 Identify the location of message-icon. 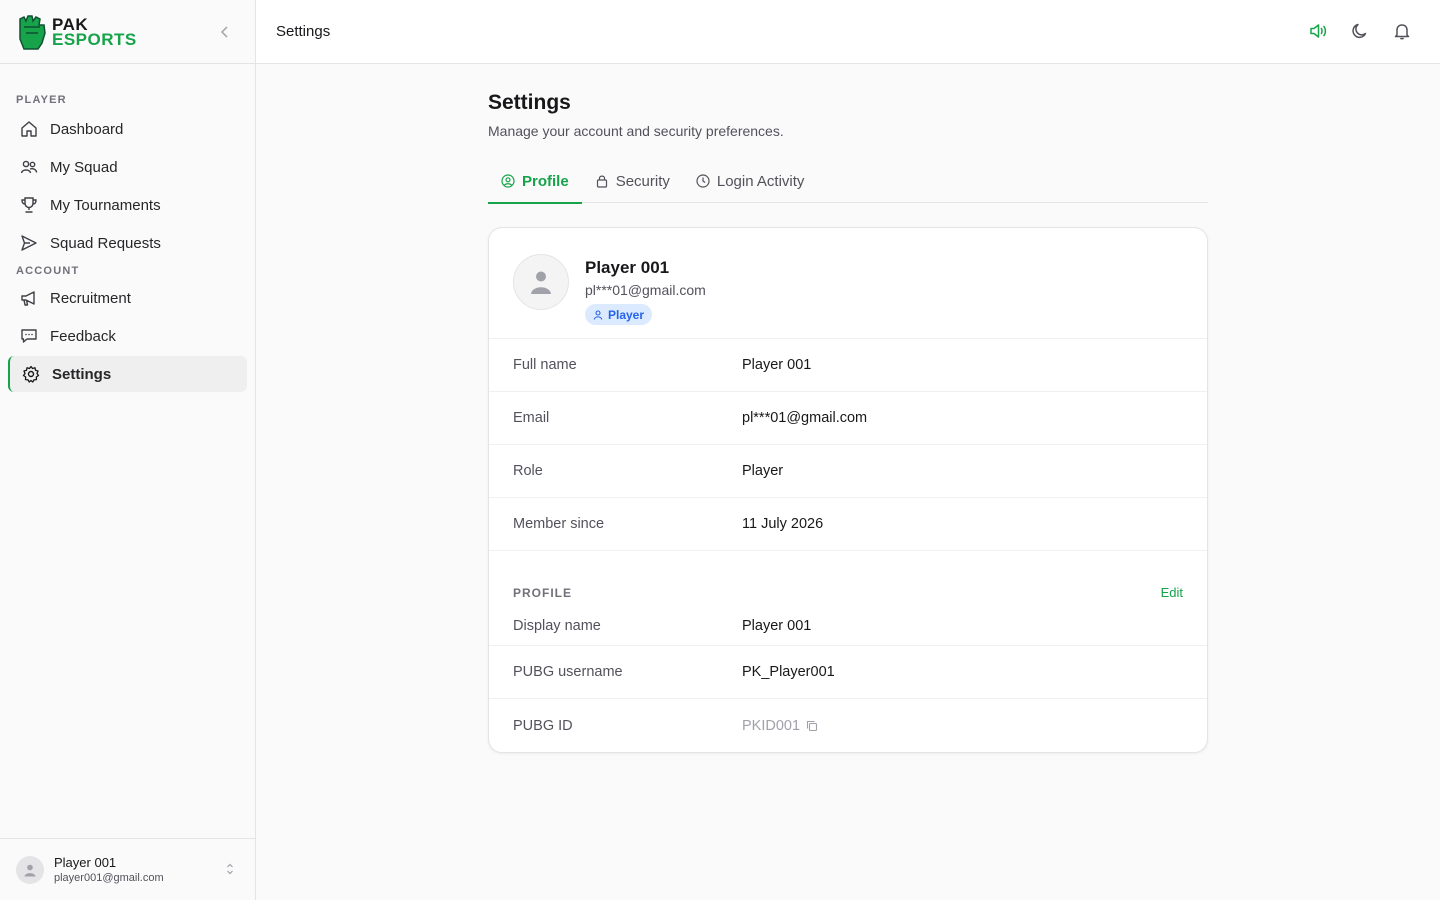
(29, 336).